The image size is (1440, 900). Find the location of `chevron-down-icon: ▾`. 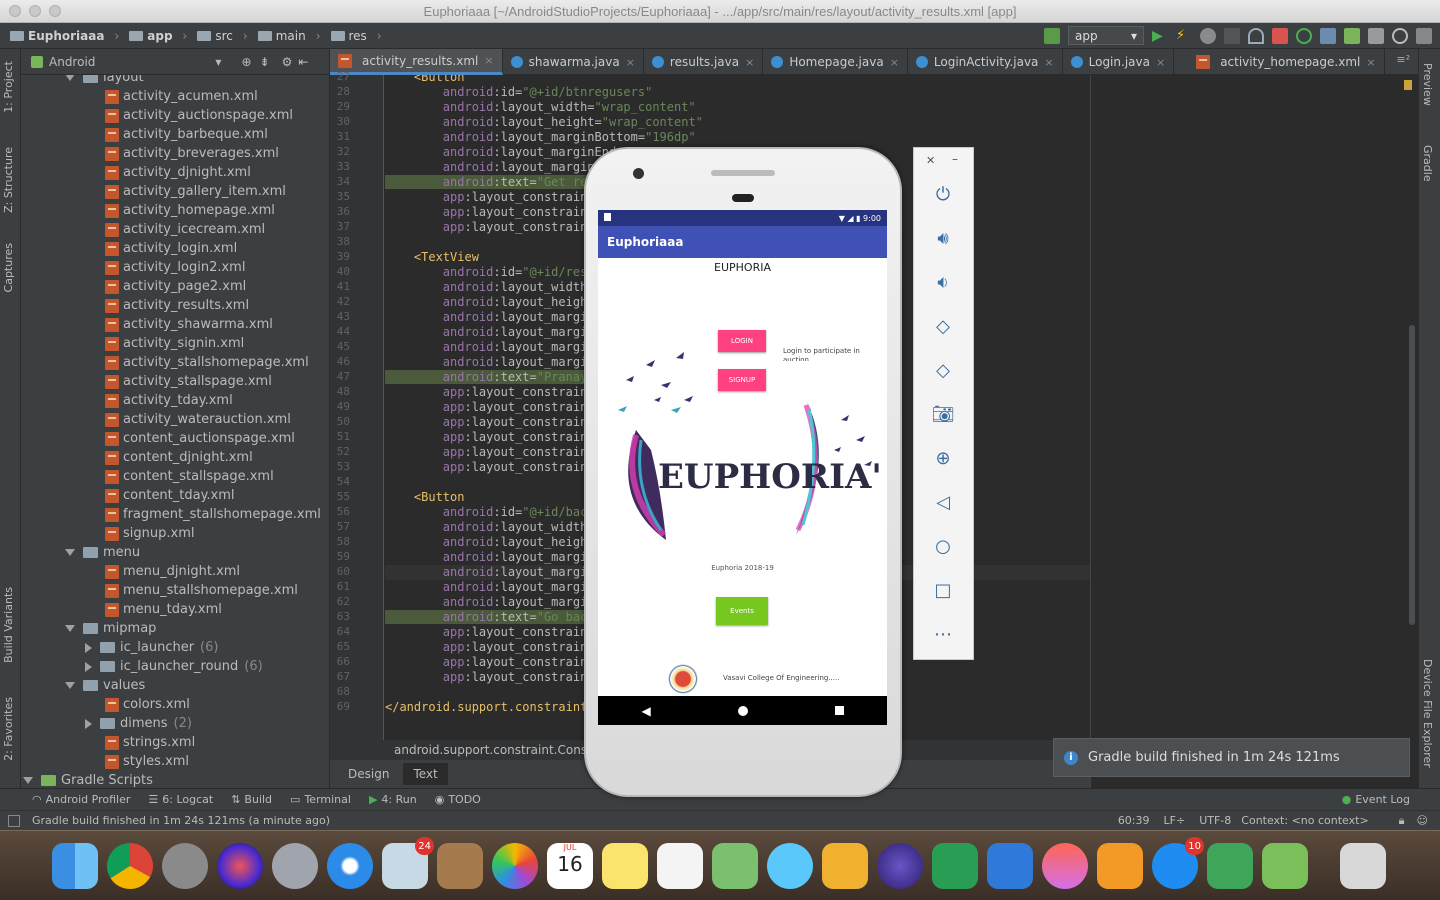

chevron-down-icon: ▾ is located at coordinates (218, 62).